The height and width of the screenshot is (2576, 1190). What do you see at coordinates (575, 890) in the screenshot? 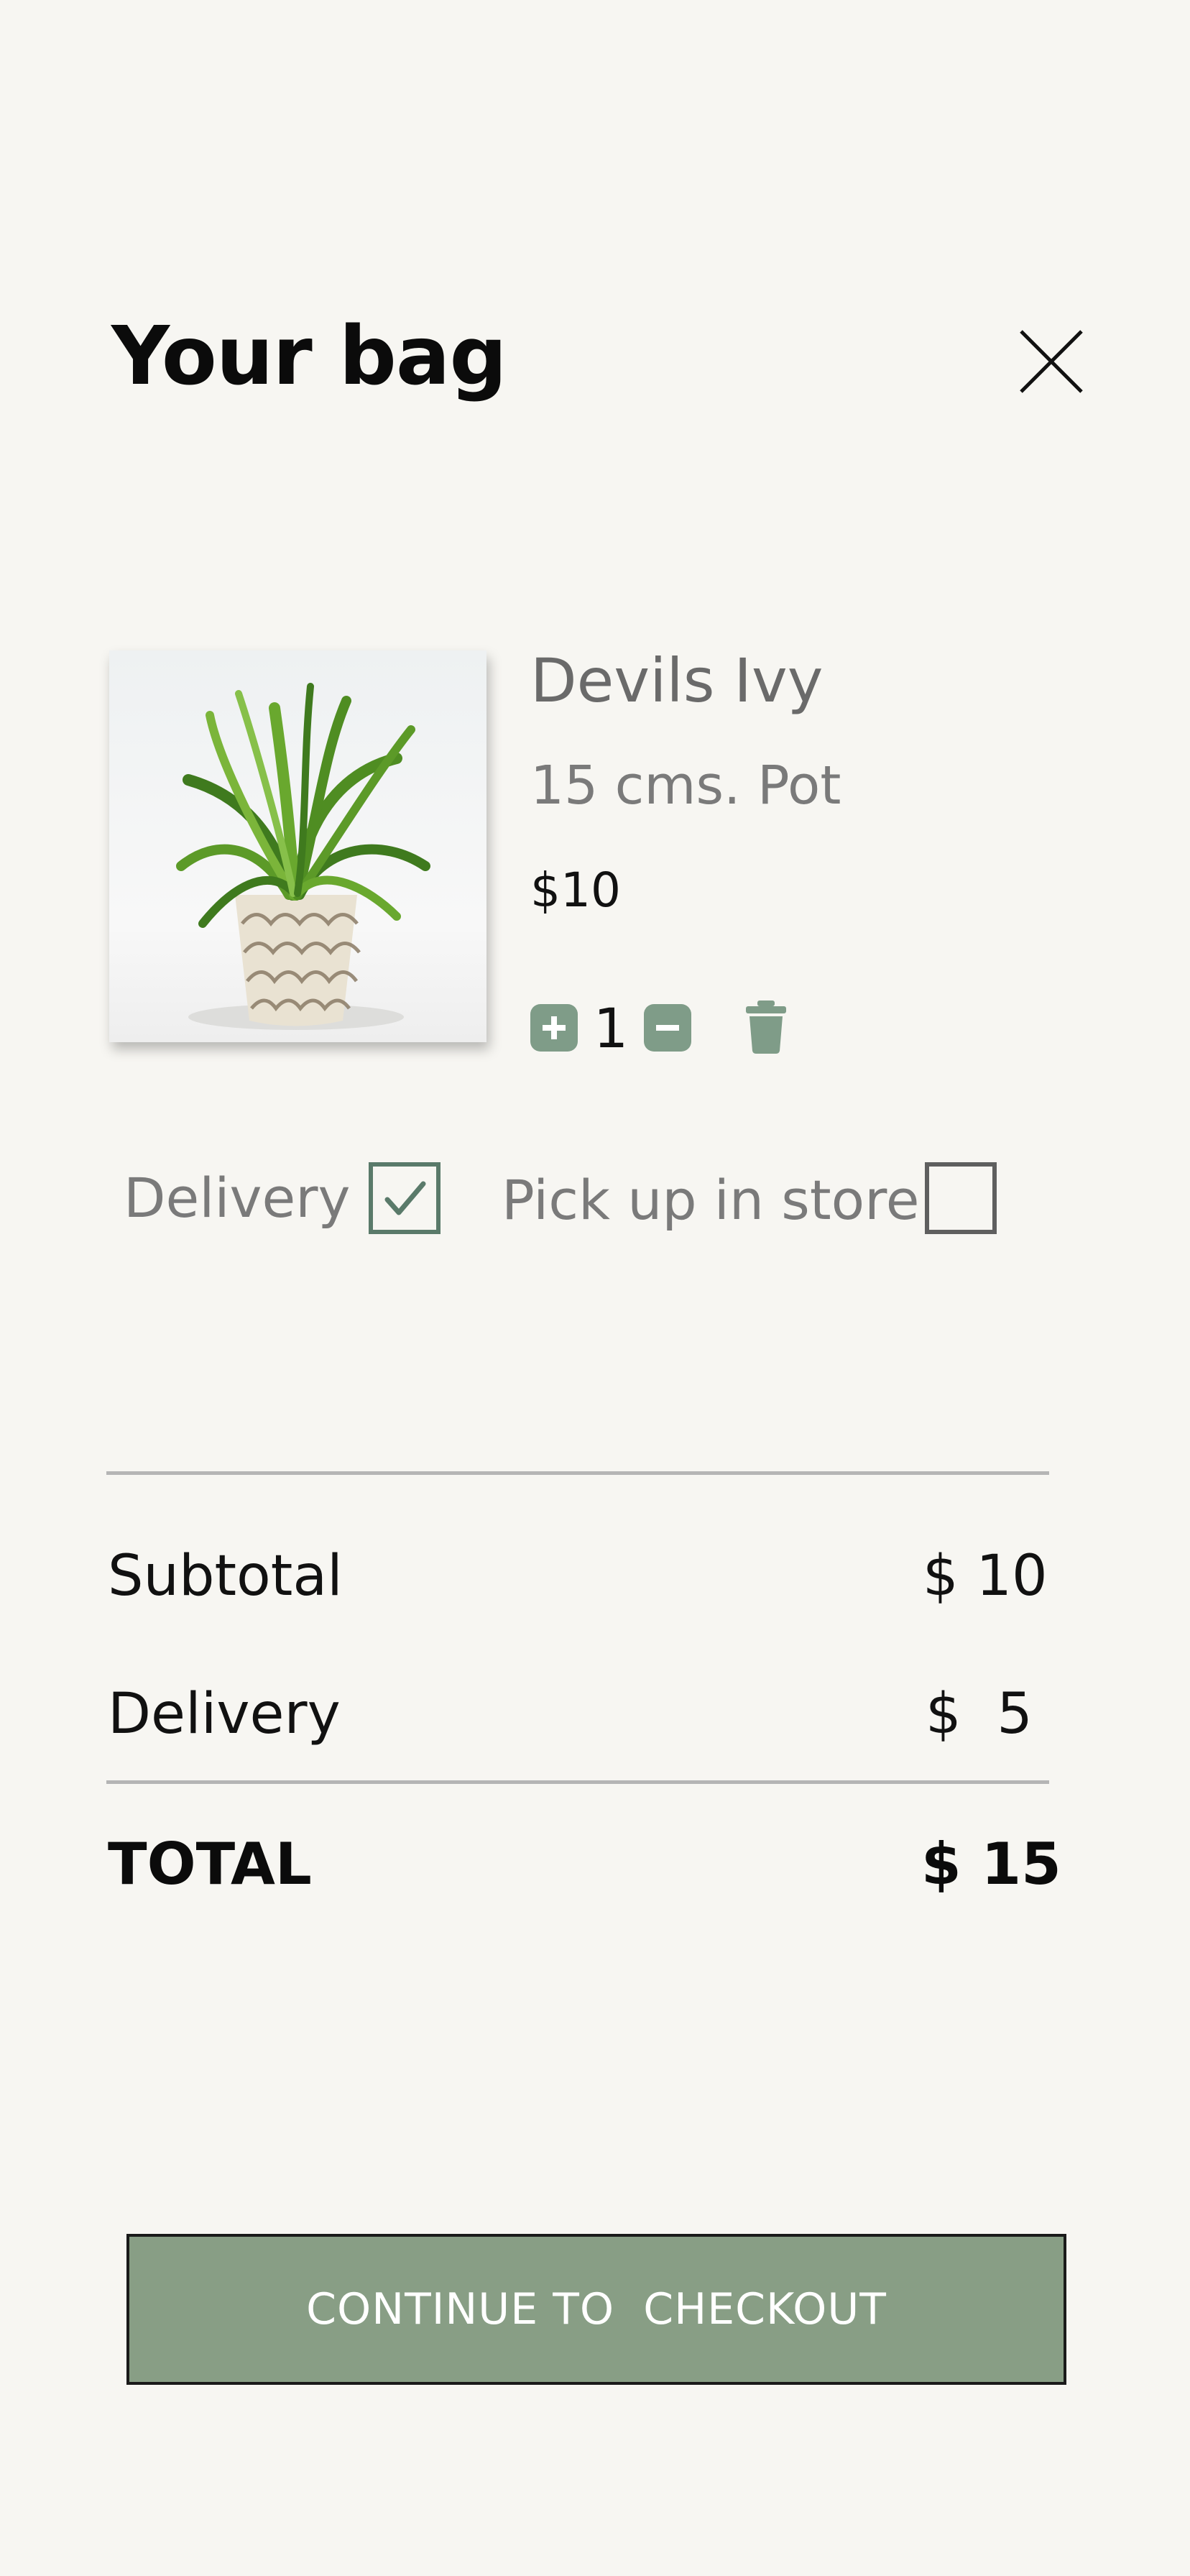
I see `product-price: $10` at bounding box center [575, 890].